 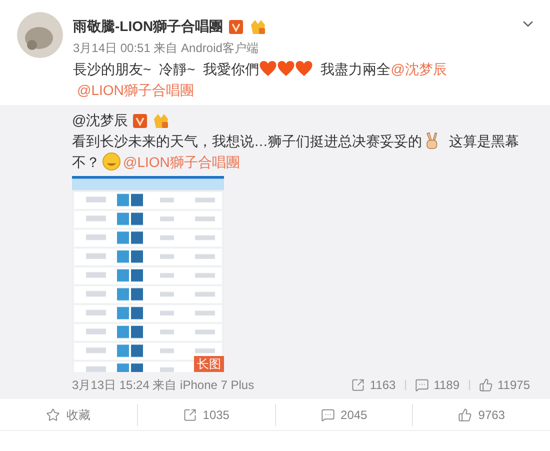 I want to click on mention-link: @沈梦辰, so click(x=418, y=69).